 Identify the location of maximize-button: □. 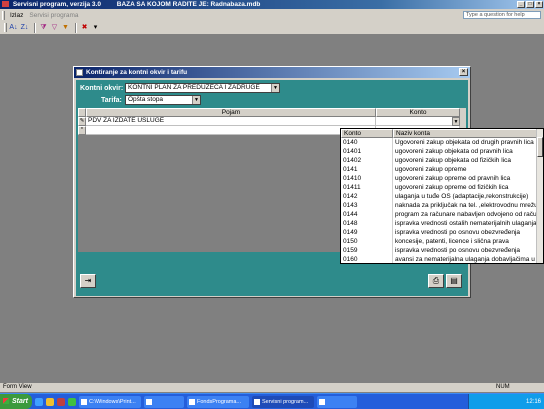
(530, 4).